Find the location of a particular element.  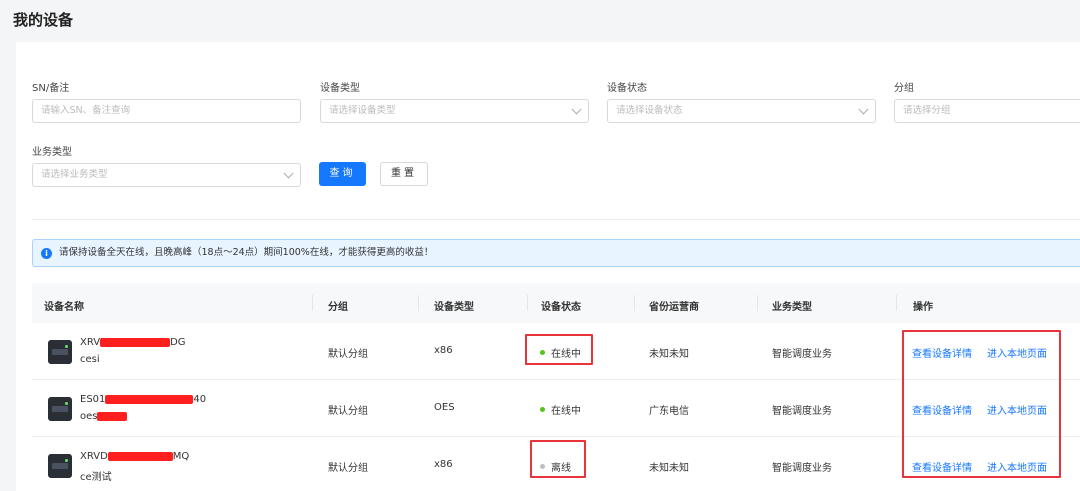

row-isp: 广东电信 is located at coordinates (669, 411).